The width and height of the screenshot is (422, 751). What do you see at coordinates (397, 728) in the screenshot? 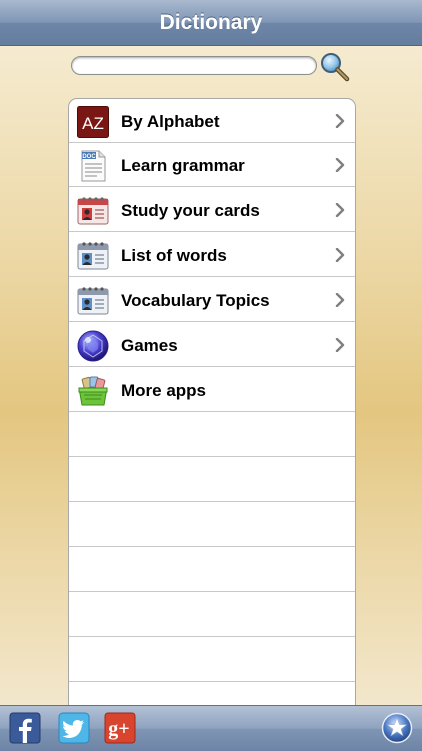
I see `star-badge-icon` at bounding box center [397, 728].